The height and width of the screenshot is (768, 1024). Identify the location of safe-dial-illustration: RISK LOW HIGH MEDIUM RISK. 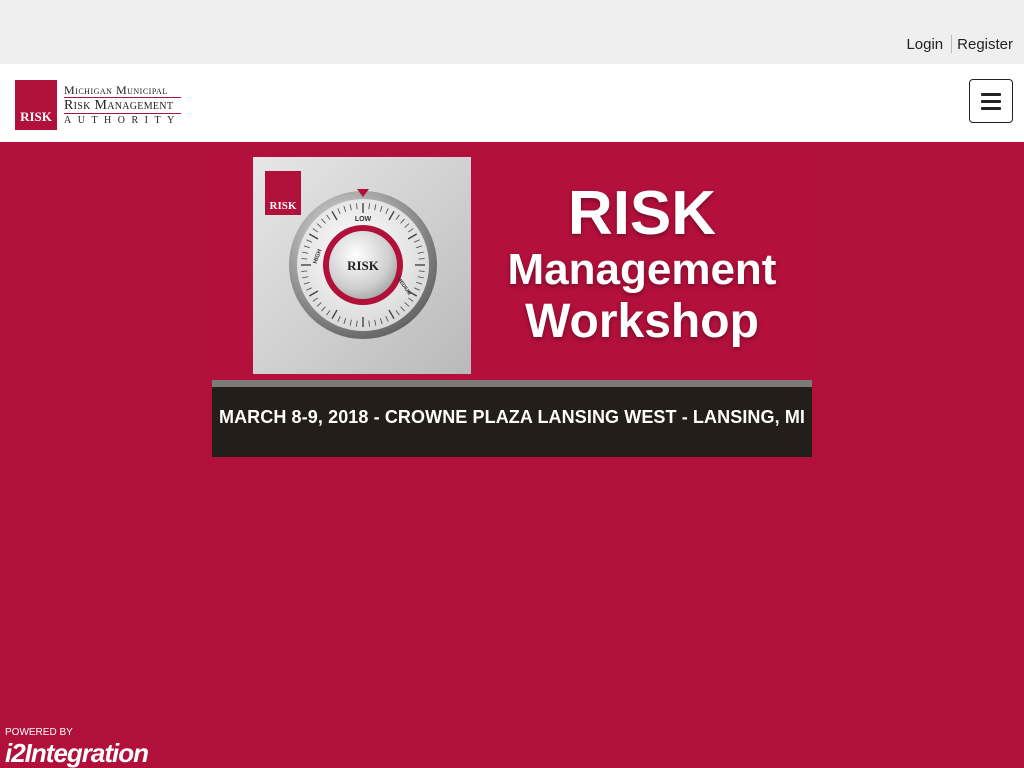
(362, 265).